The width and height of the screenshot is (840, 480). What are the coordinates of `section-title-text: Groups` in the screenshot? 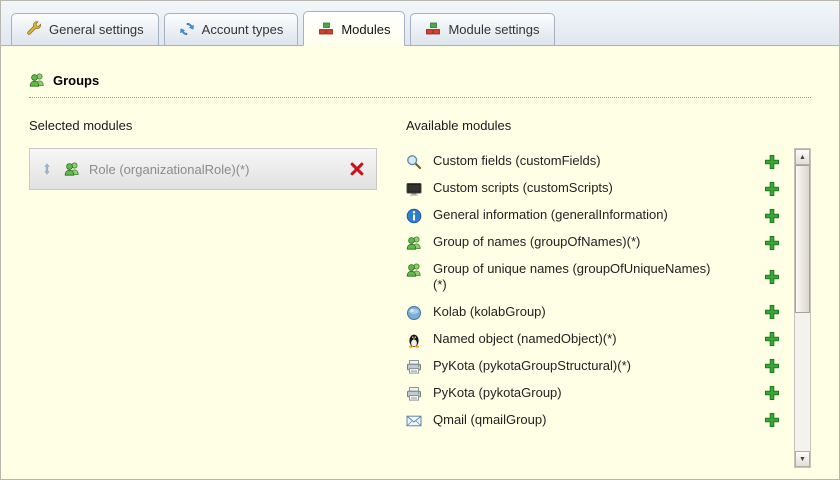 It's located at (76, 80).